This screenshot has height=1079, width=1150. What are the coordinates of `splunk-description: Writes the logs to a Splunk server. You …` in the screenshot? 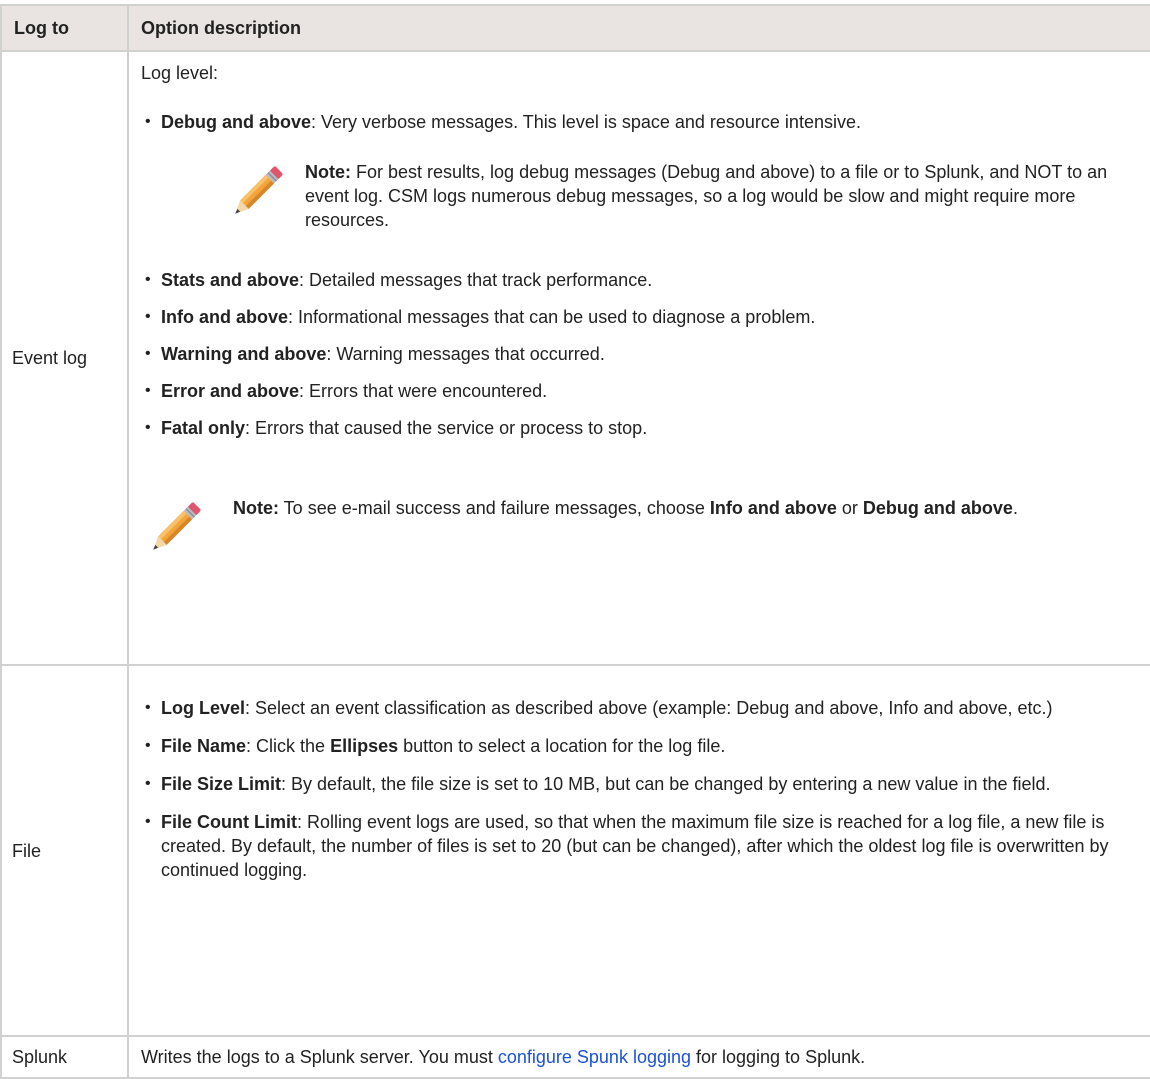 It's located at (638, 1057).